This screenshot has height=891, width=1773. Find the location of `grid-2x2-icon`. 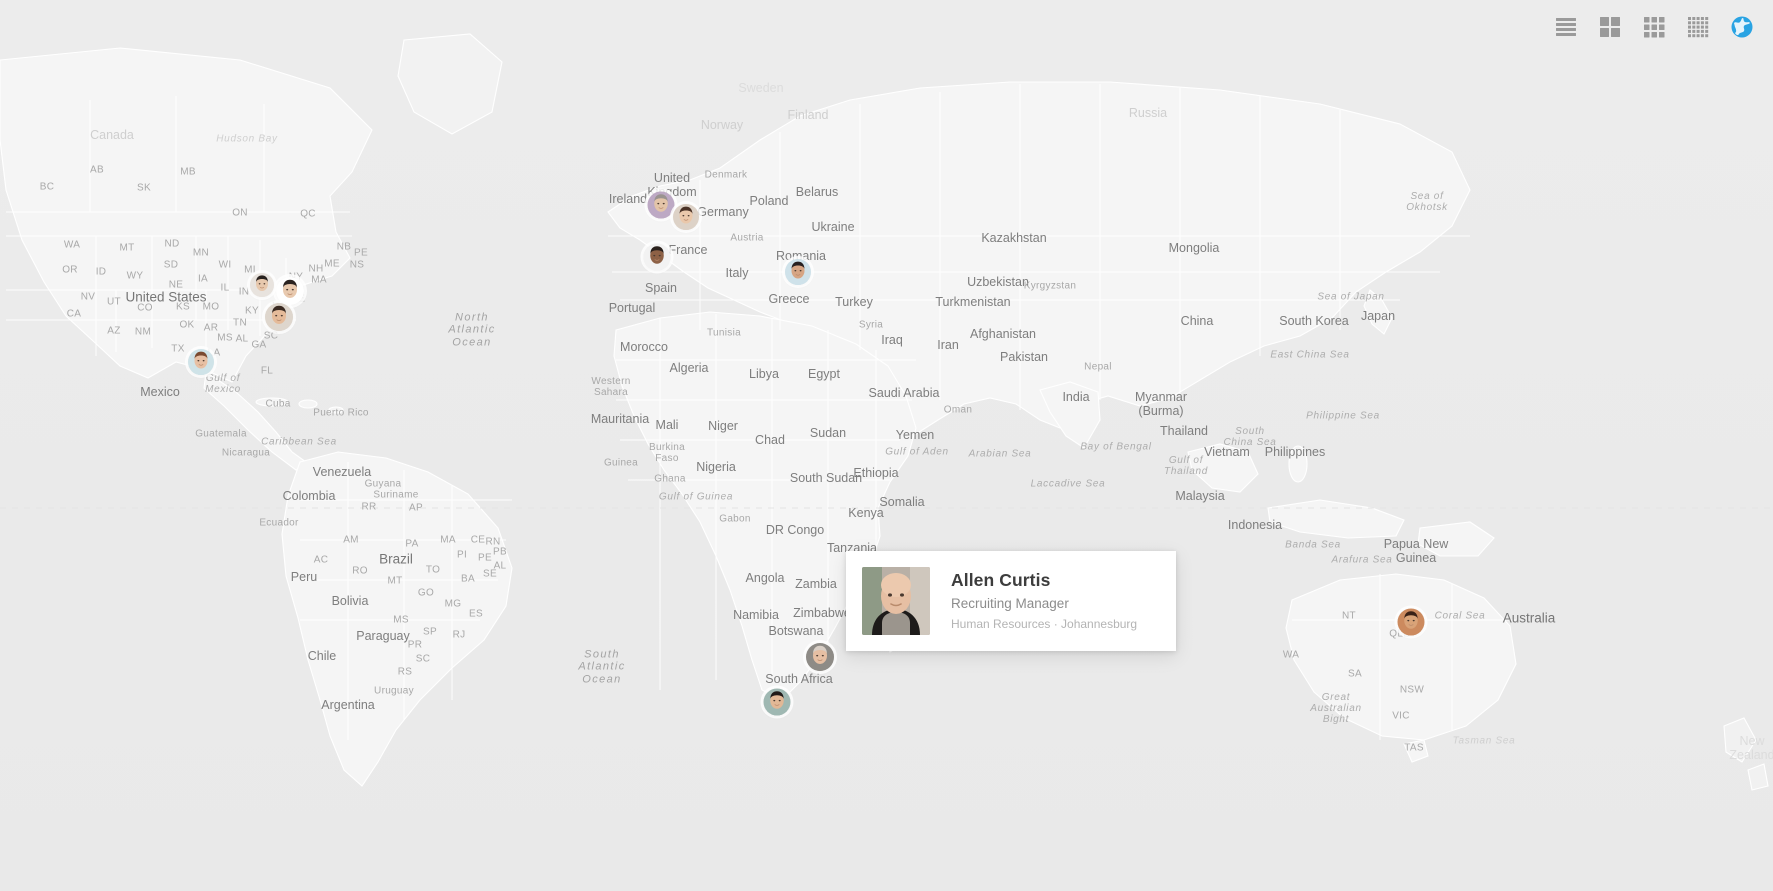

grid-2x2-icon is located at coordinates (1610, 27).